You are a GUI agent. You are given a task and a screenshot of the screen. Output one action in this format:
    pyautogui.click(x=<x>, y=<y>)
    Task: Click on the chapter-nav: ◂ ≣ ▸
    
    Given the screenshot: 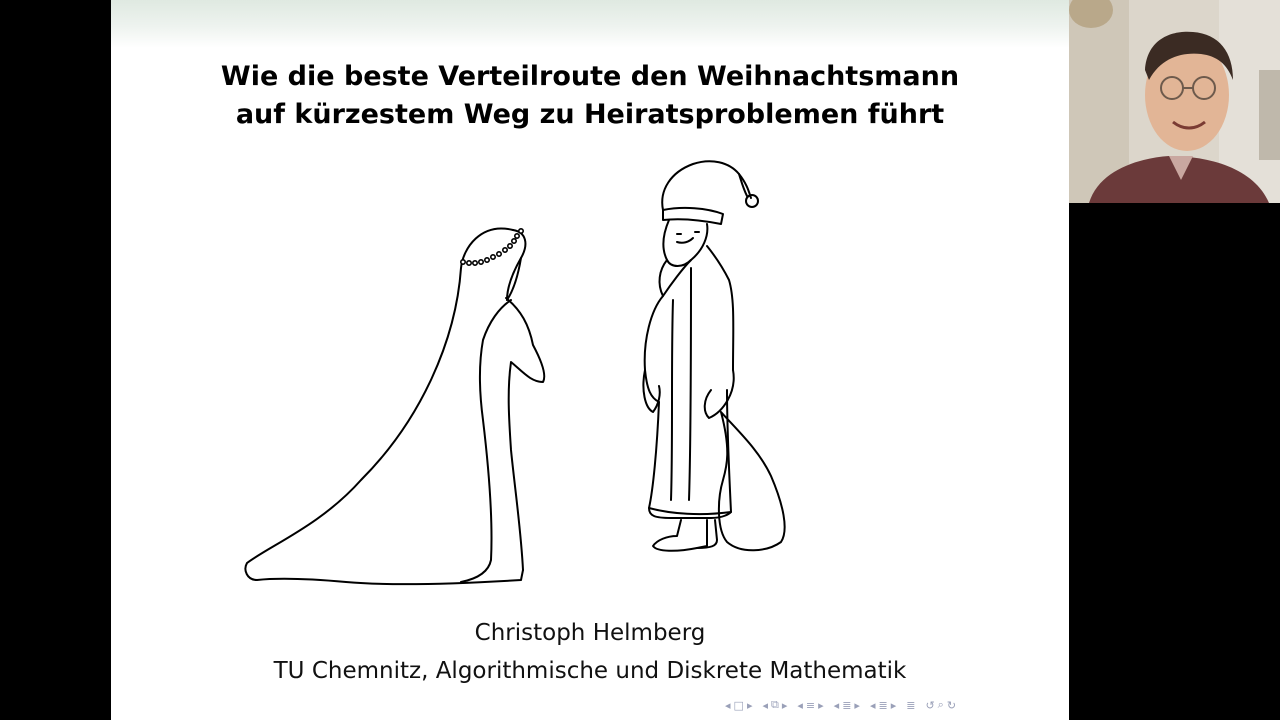 What is the action you would take?
    pyautogui.click(x=883, y=705)
    